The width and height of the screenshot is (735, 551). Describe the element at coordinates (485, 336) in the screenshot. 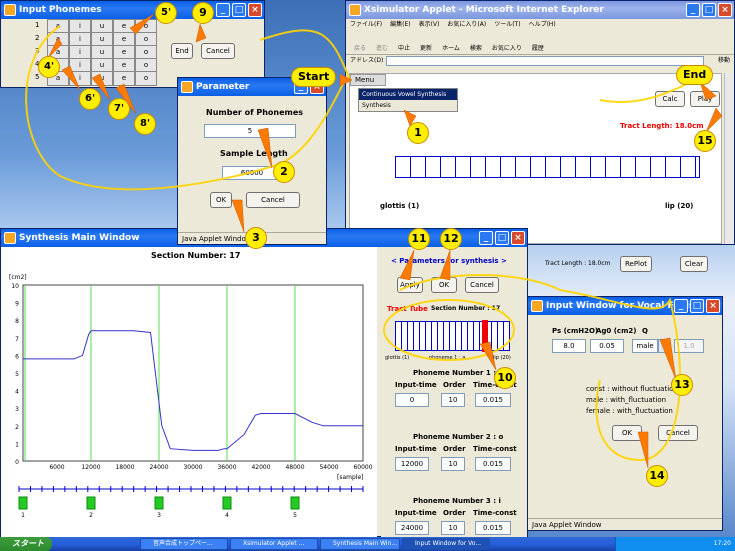

I see `tube-selected-section` at that location.